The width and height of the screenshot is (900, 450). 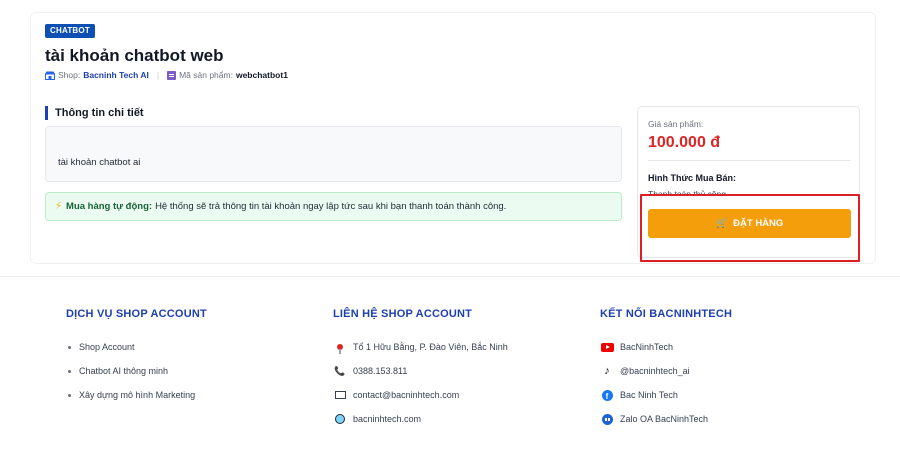 What do you see at coordinates (206, 75) in the screenshot?
I see `product-code-label: Mã sản phẩm:` at bounding box center [206, 75].